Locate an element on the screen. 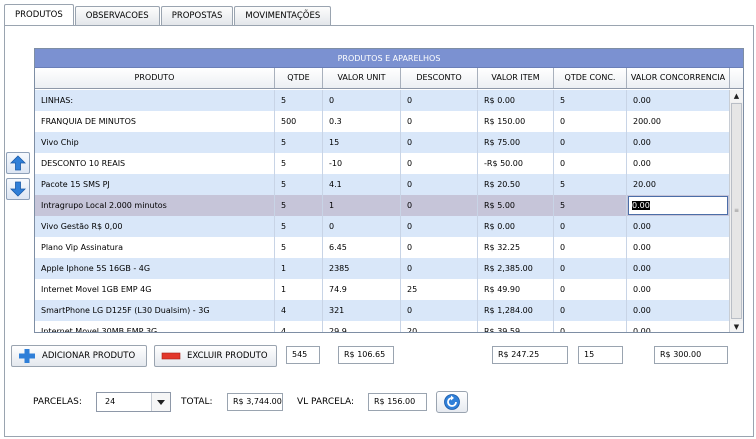  table-row: Vivo Chip 5 15 0 R$ 75.00 0 0.00 is located at coordinates (382, 142).